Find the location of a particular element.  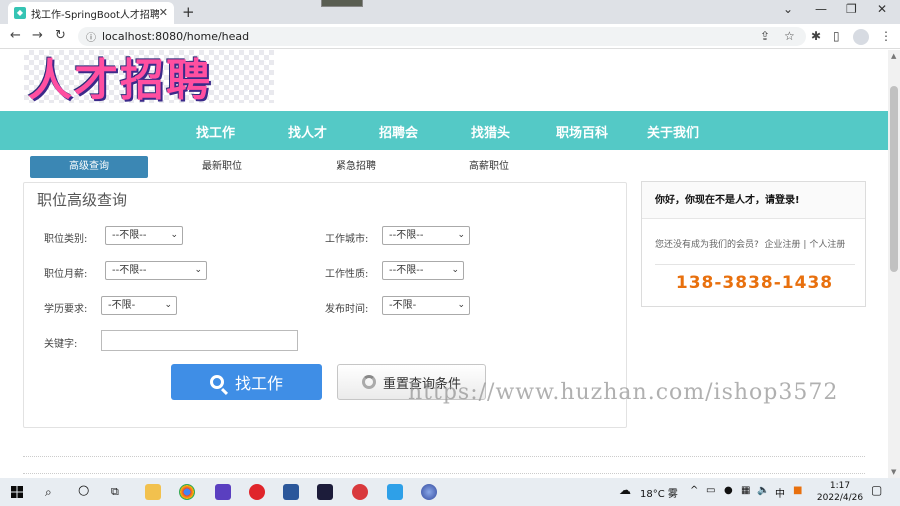

forward-arrow-icon: → is located at coordinates (37, 35).